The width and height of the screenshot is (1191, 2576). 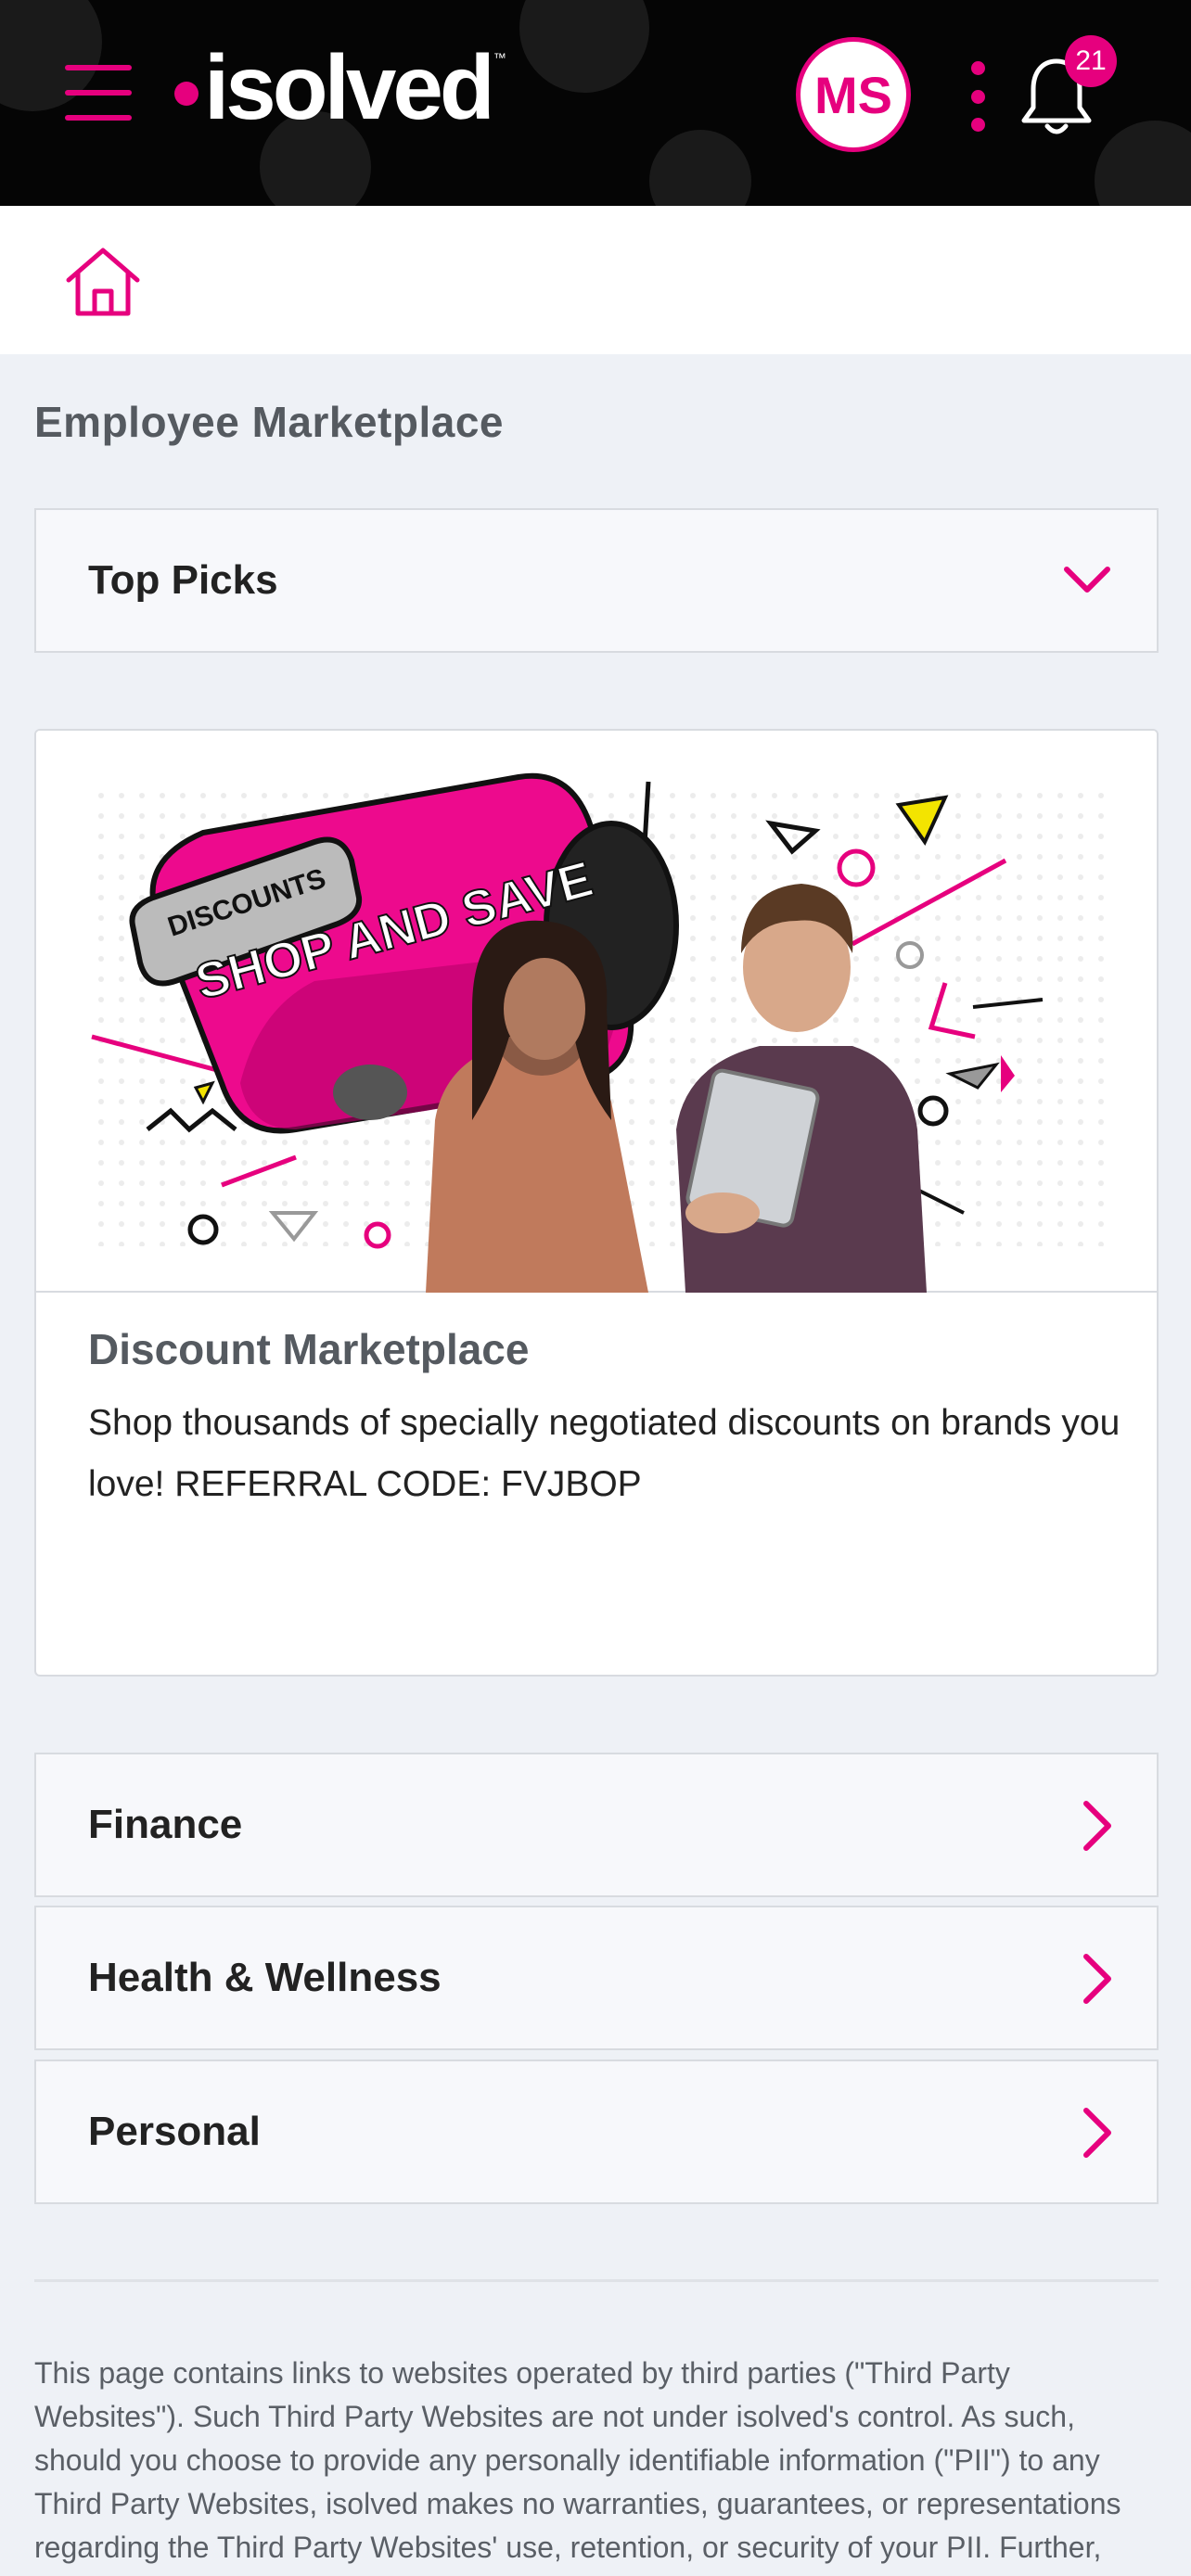 I want to click on category-personal: Personal, so click(x=597, y=2132).